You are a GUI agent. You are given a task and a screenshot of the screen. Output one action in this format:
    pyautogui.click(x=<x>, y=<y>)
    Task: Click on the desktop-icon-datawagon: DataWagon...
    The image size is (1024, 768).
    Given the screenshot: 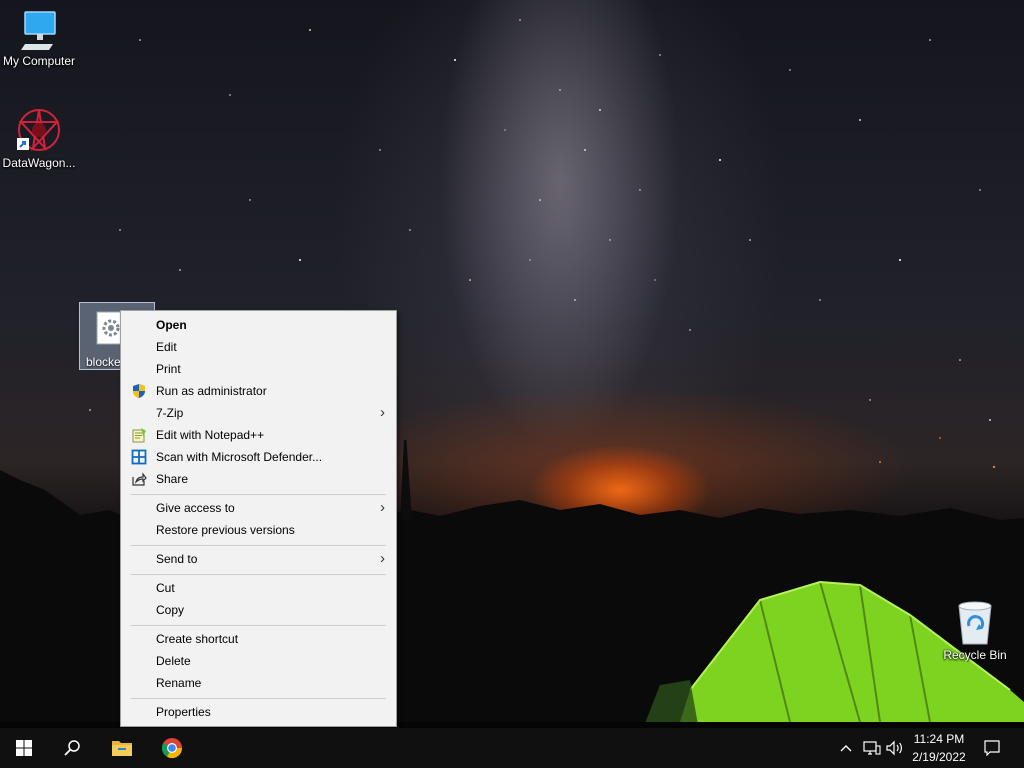 What is the action you would take?
    pyautogui.click(x=39, y=138)
    